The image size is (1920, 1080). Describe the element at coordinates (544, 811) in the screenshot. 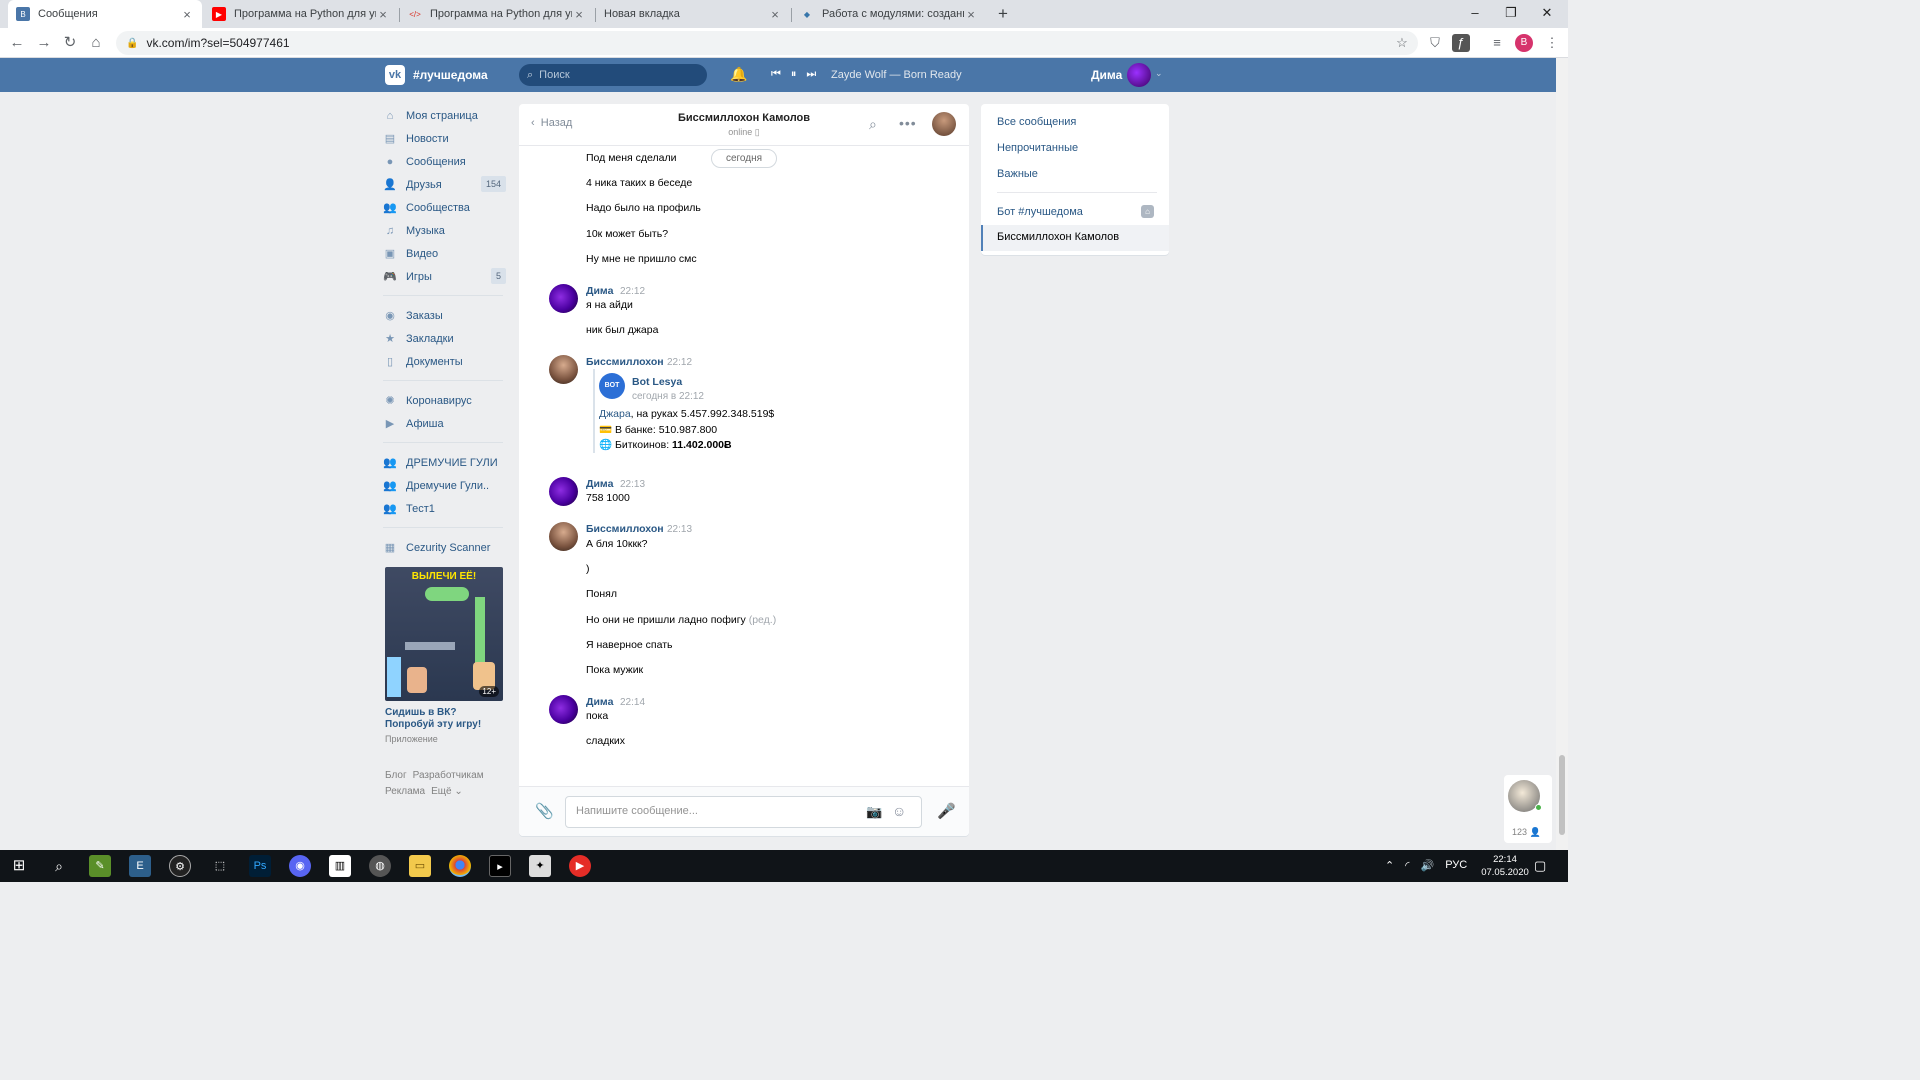

I see `paperclip-icon: 📎` at that location.